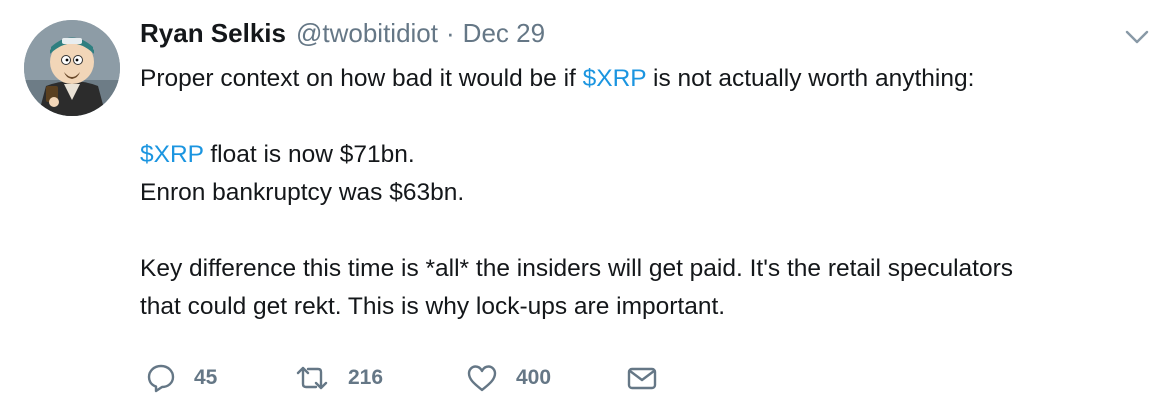 Image resolution: width=1174 pixels, height=408 pixels. I want to click on like-button: 400, so click(546, 378).